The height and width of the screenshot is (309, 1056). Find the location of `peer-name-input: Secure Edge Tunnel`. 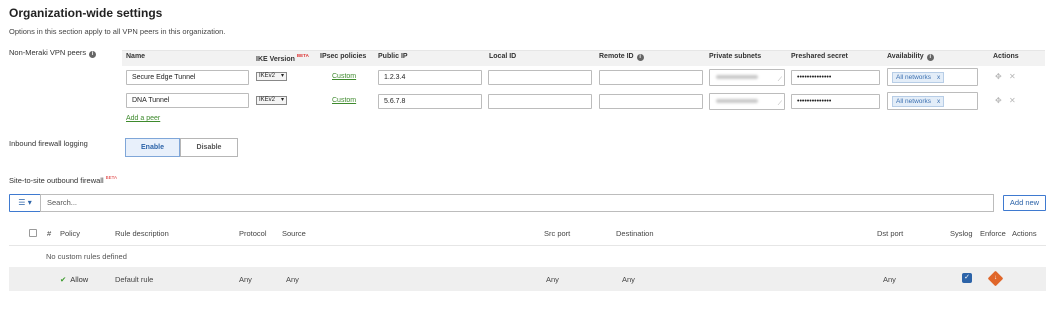

peer-name-input: Secure Edge Tunnel is located at coordinates (187, 77).